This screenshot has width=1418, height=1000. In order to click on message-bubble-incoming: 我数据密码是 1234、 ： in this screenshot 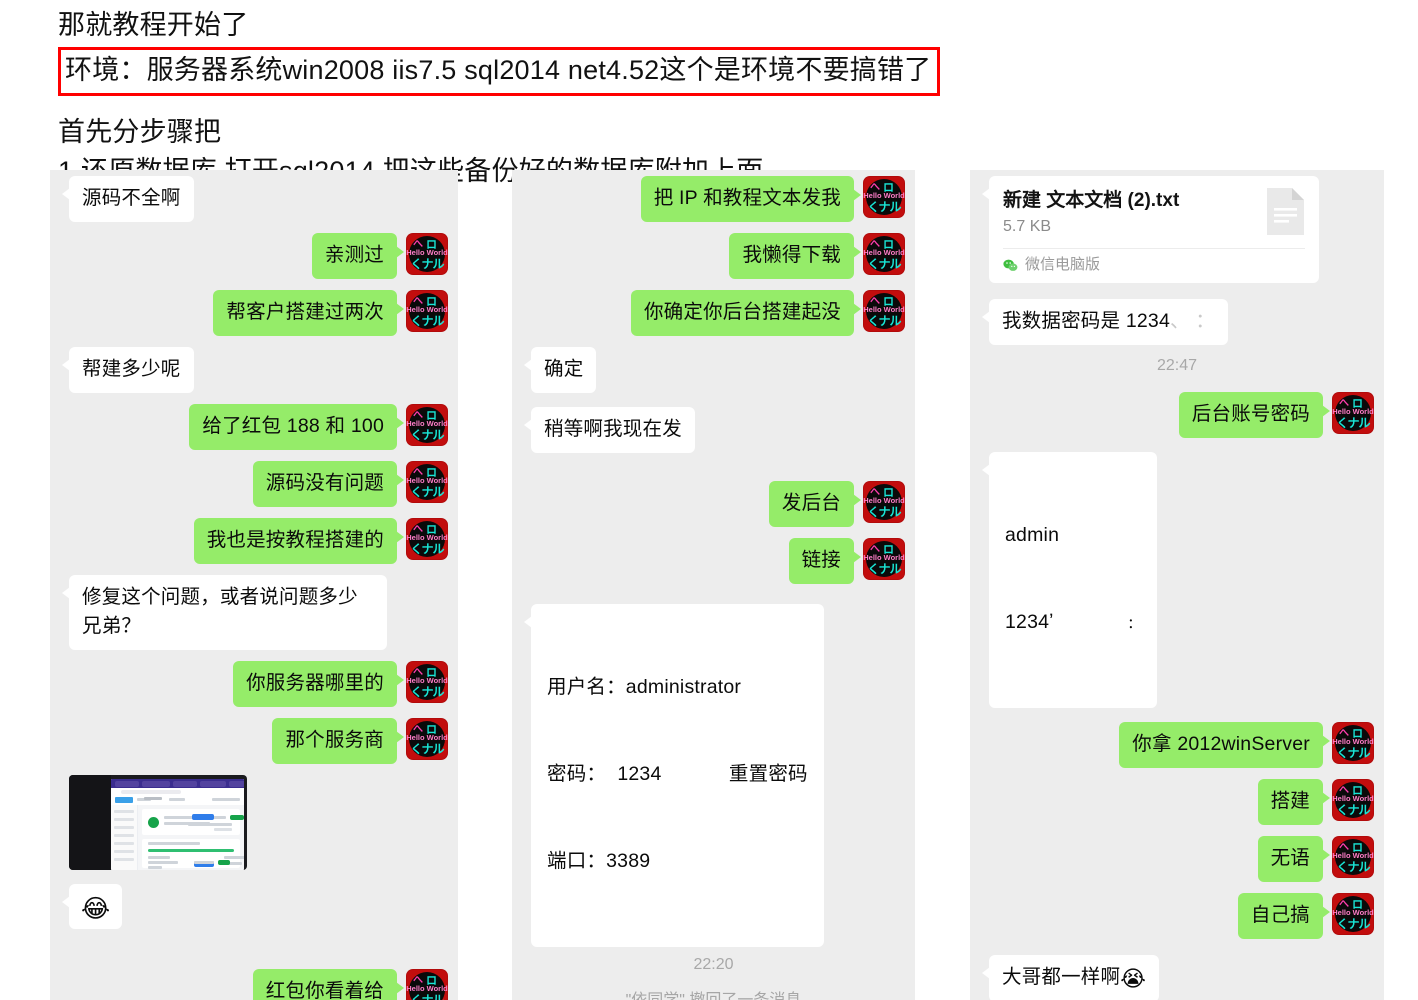, I will do `click(1105, 322)`.